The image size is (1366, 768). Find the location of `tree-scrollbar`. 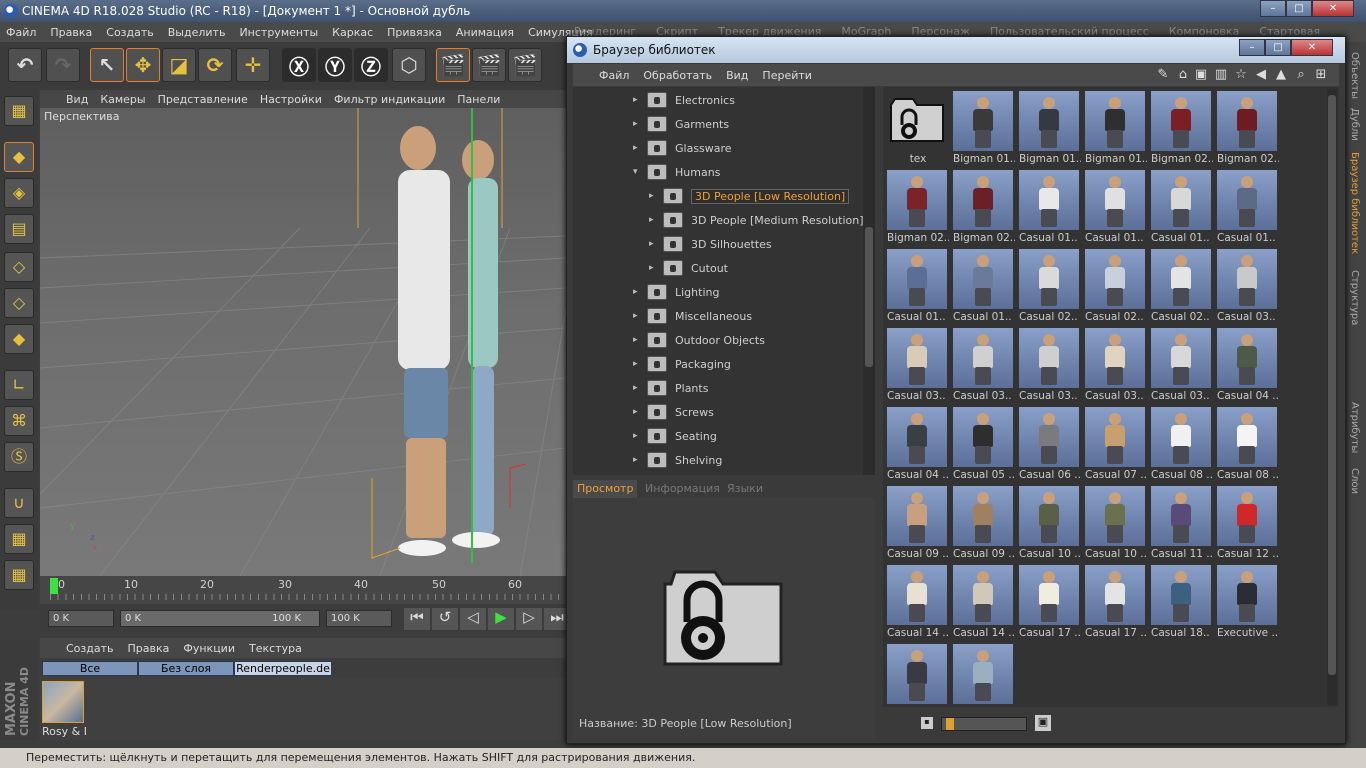

tree-scrollbar is located at coordinates (869, 281).